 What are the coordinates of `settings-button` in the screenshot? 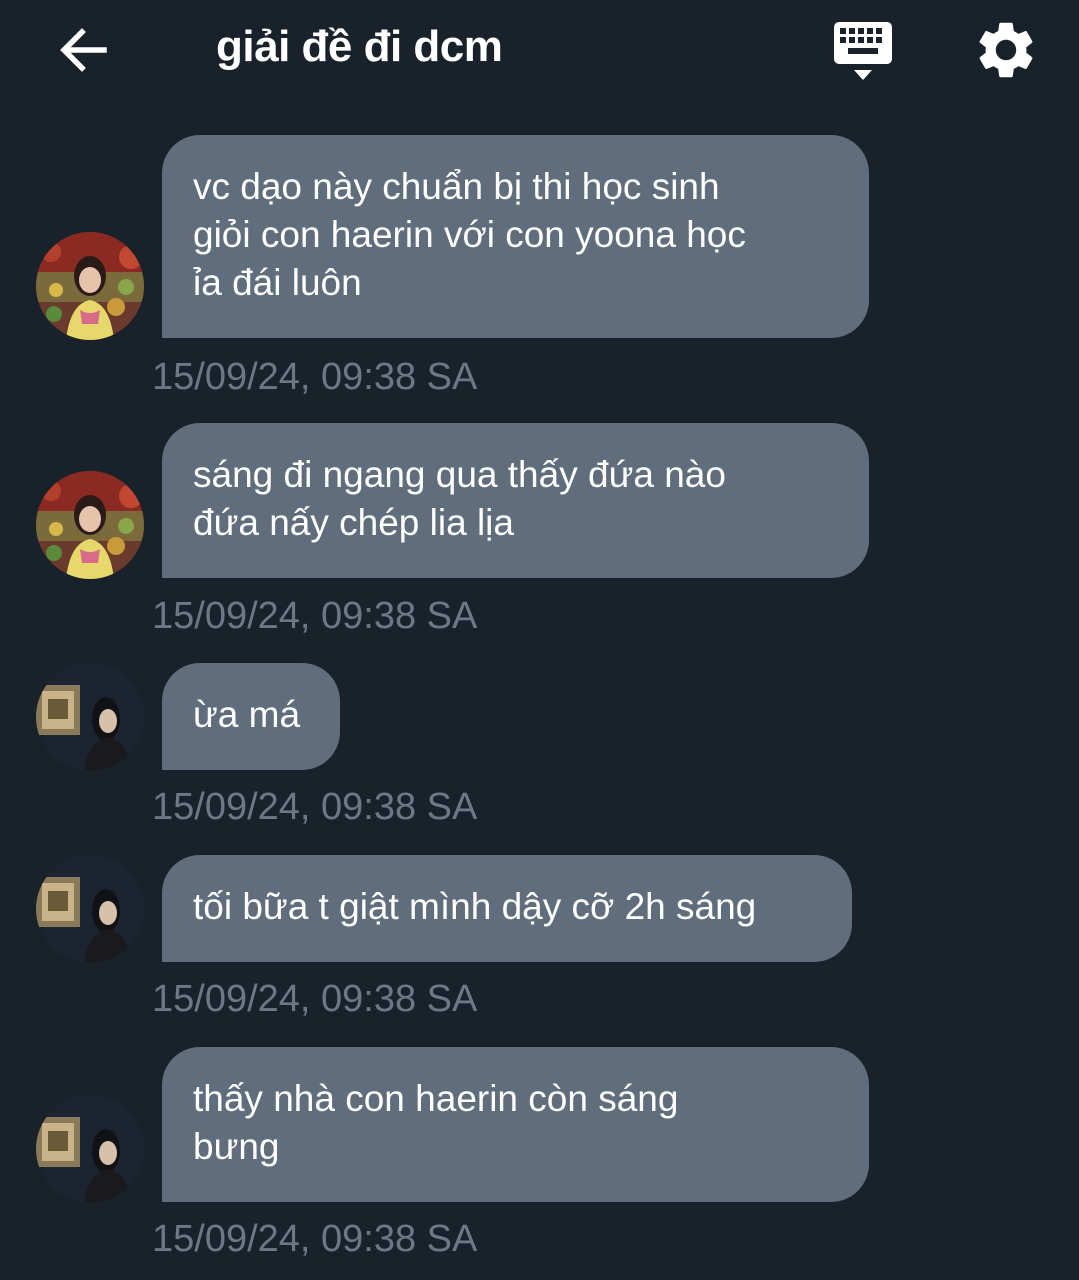 It's located at (1006, 50).